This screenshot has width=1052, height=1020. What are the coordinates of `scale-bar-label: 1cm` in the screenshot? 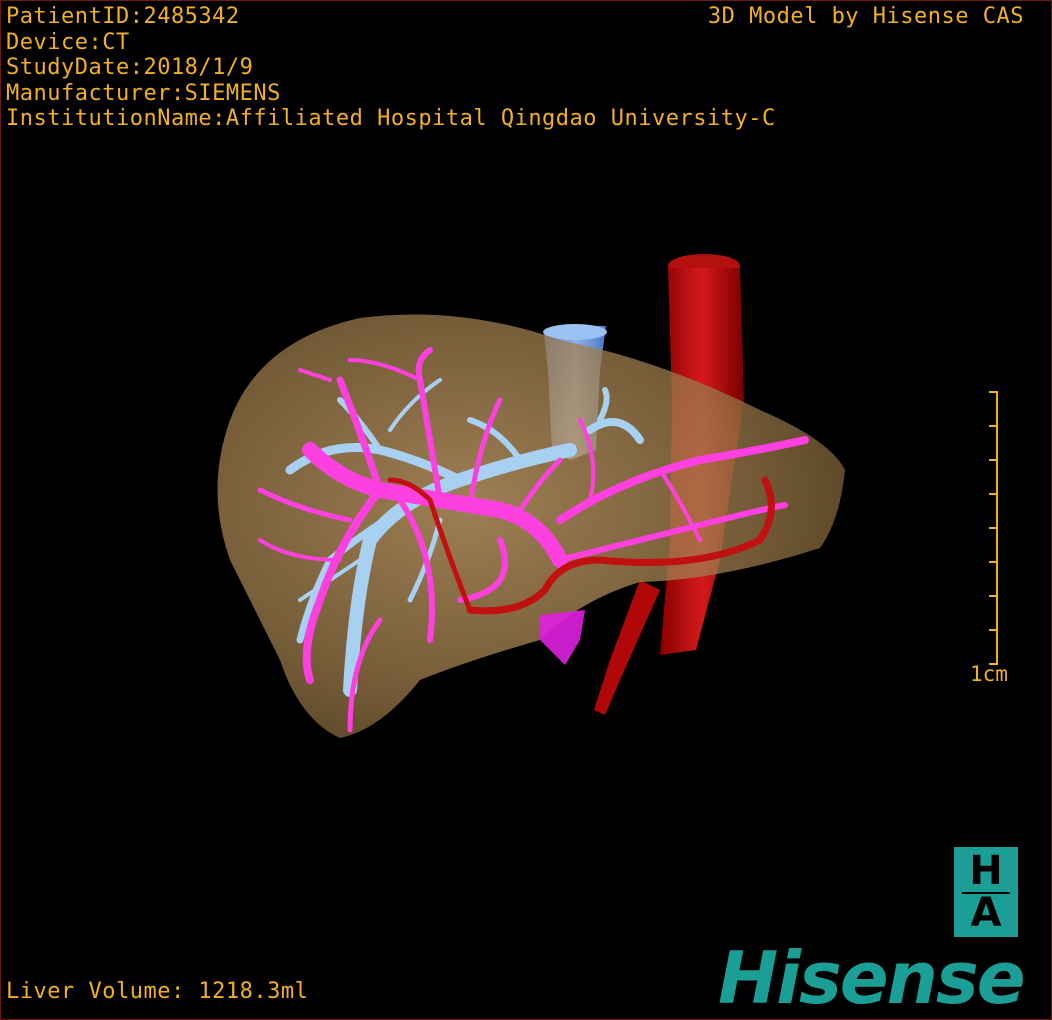 It's located at (989, 674).